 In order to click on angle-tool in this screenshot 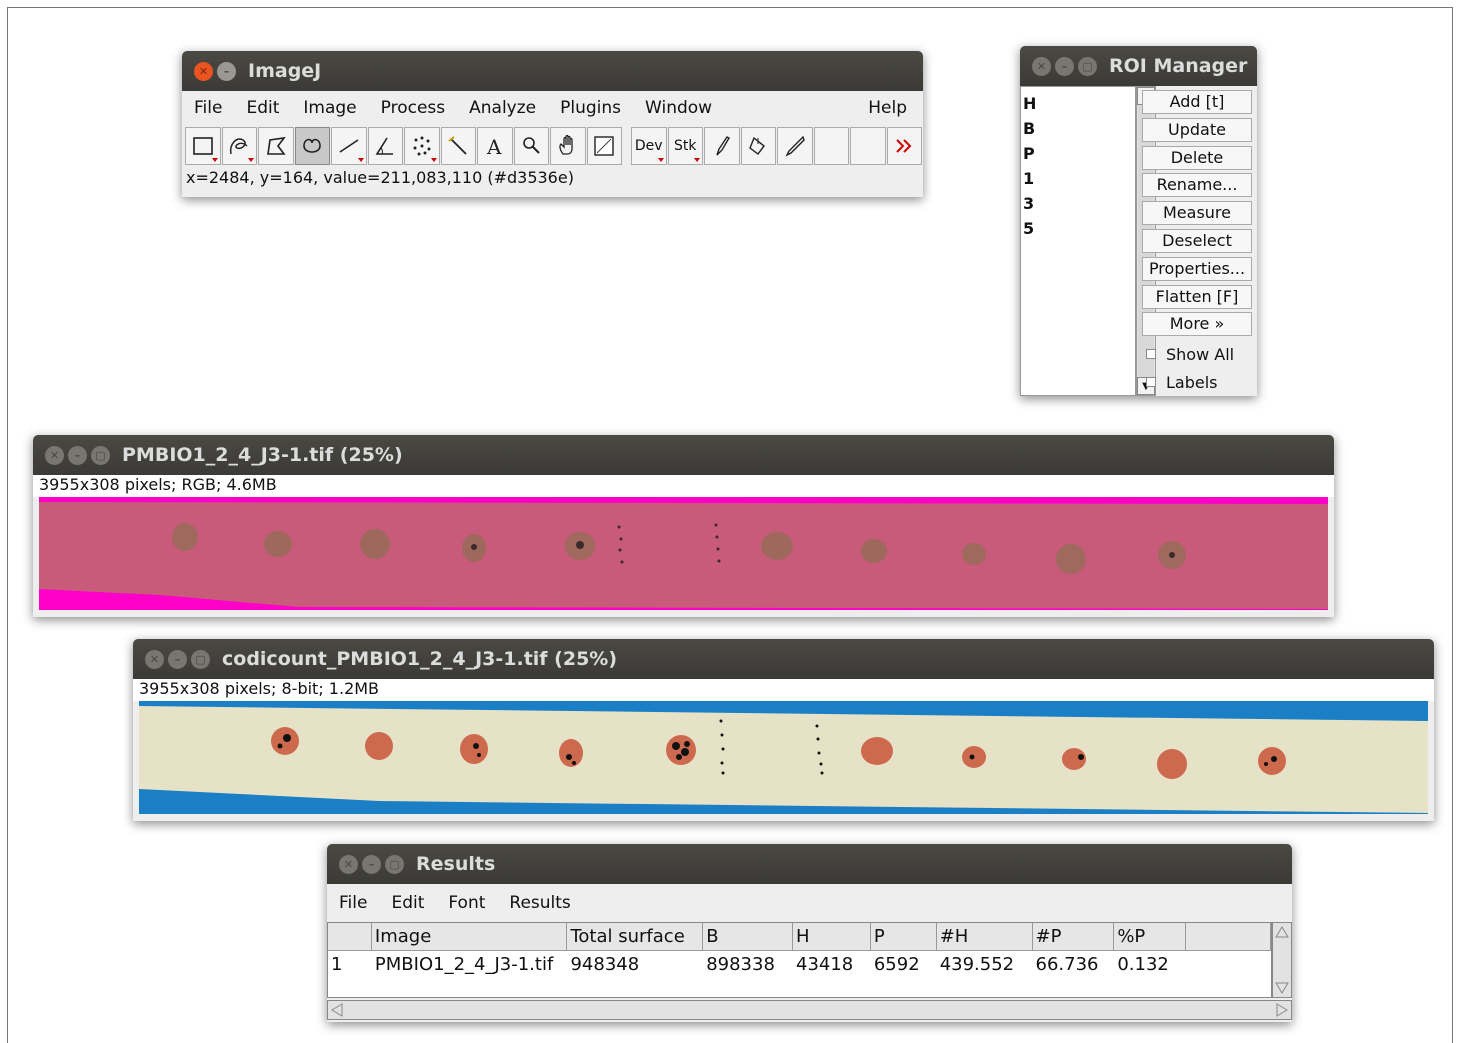, I will do `click(385, 146)`.